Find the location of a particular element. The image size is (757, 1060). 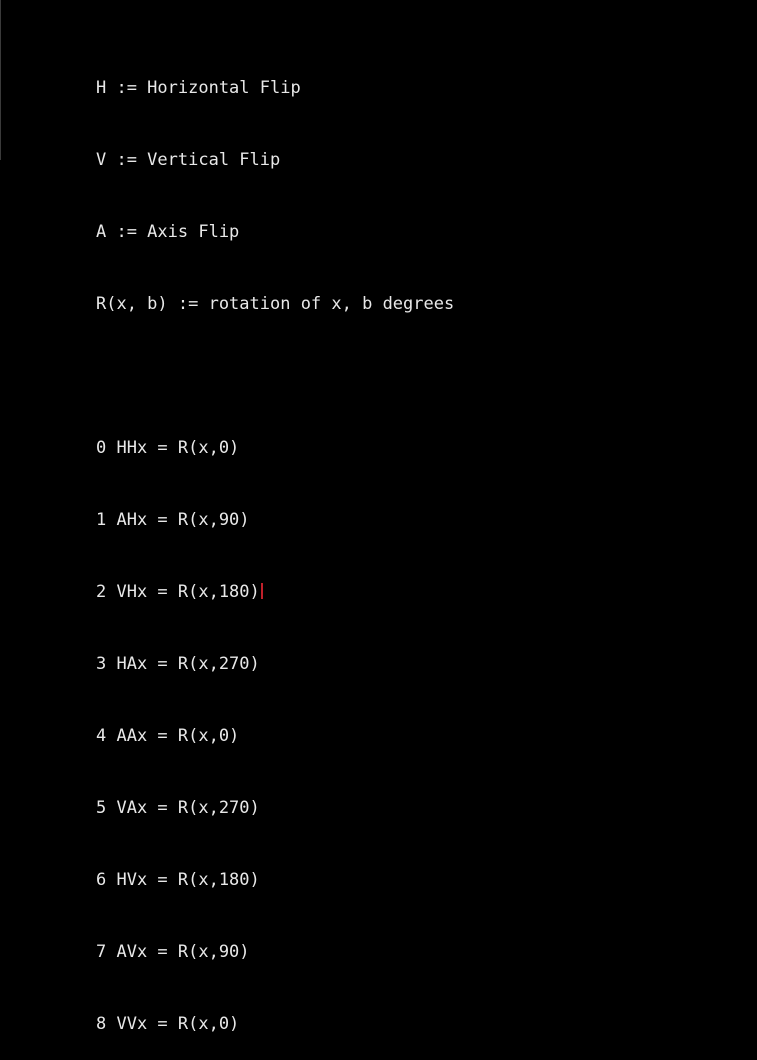

equation-line: 5 VAx = R(x,270) is located at coordinates (178, 808).